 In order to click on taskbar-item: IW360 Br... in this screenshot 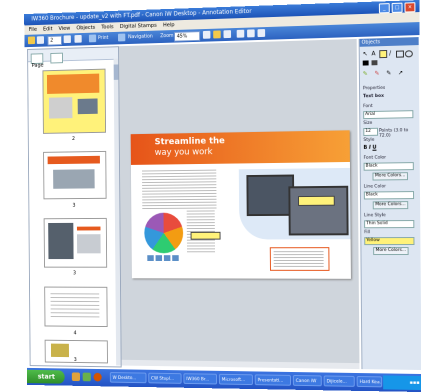, I will do `click(200, 379)`.